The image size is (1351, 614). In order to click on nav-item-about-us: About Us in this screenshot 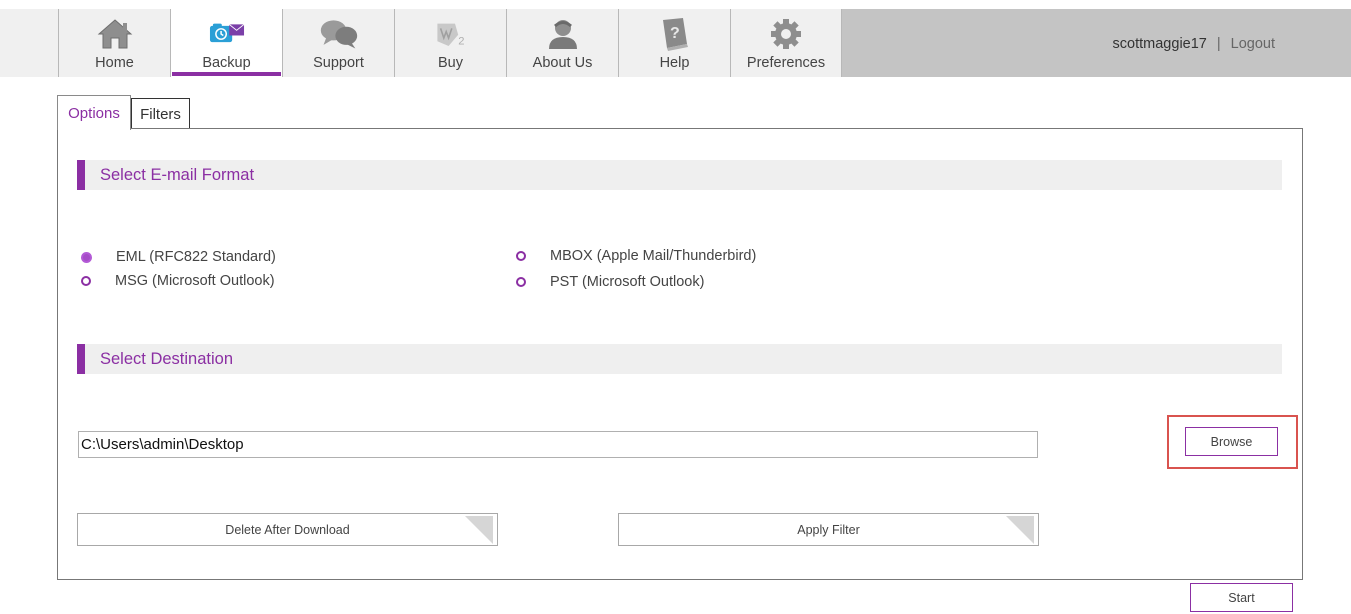, I will do `click(562, 43)`.